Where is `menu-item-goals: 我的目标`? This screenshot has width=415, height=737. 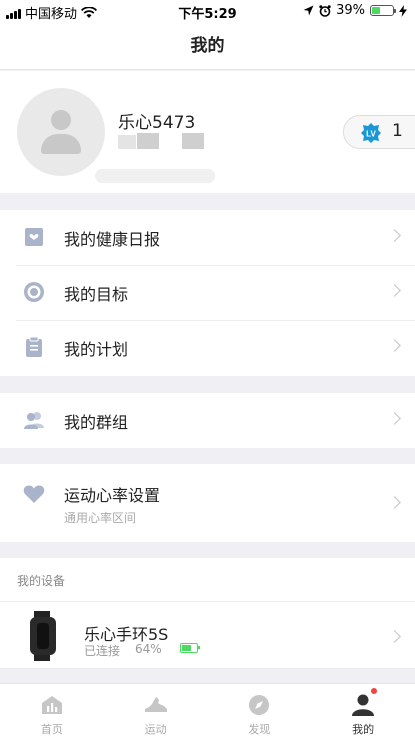 menu-item-goals: 我的目标 is located at coordinates (207, 292).